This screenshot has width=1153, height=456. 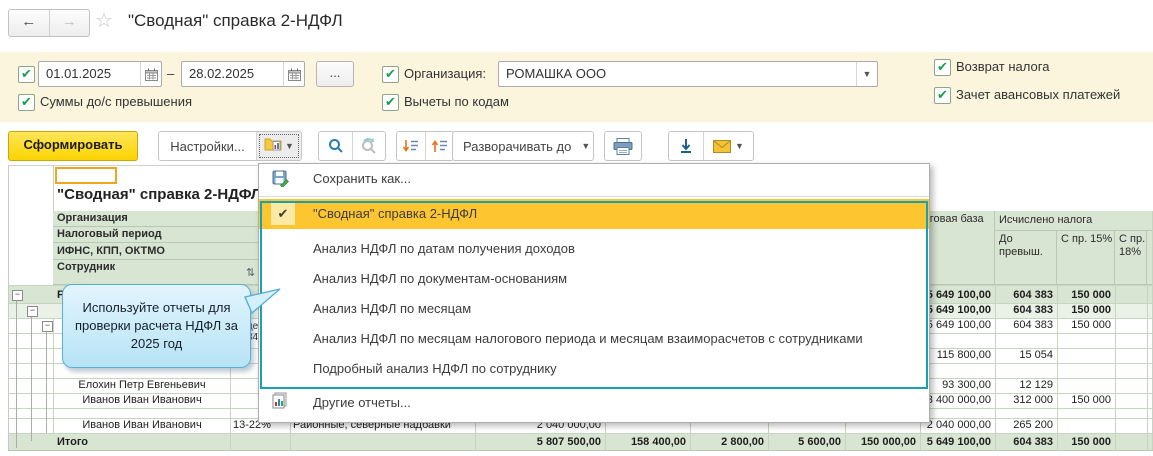 I want to click on cell-value: 265 200, so click(x=1033, y=425).